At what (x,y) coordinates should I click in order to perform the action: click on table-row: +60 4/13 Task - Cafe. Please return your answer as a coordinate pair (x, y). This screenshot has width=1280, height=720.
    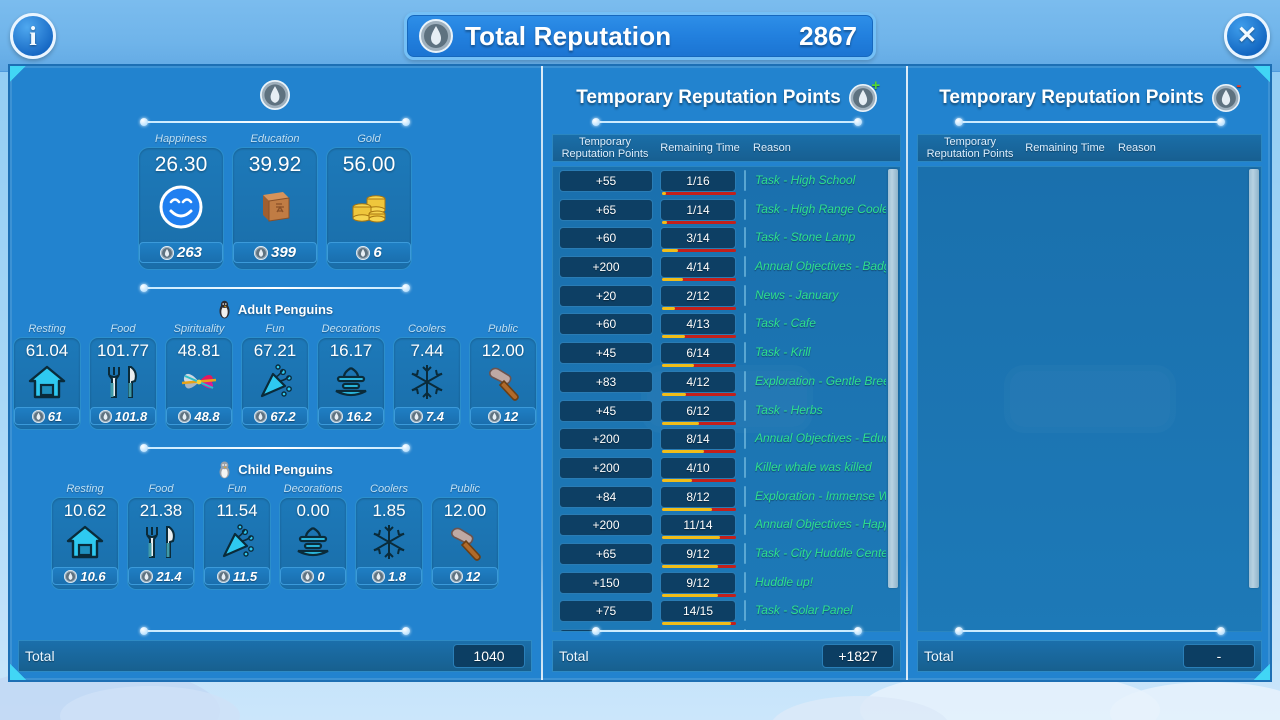
    Looking at the image, I should click on (719, 324).